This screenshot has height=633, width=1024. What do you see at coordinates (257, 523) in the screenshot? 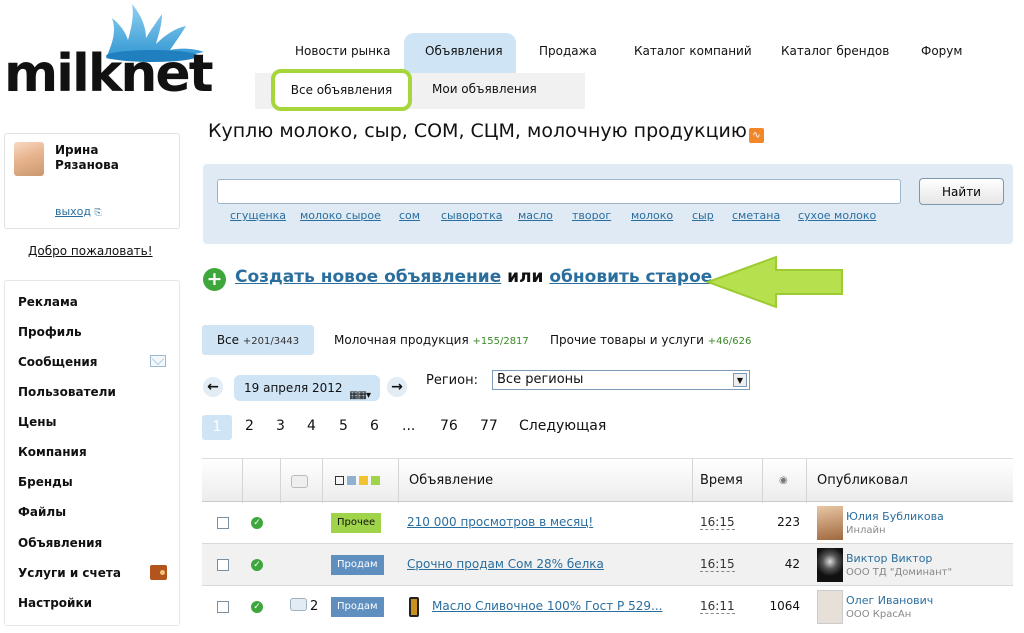
I see `check-icon: ✓` at bounding box center [257, 523].